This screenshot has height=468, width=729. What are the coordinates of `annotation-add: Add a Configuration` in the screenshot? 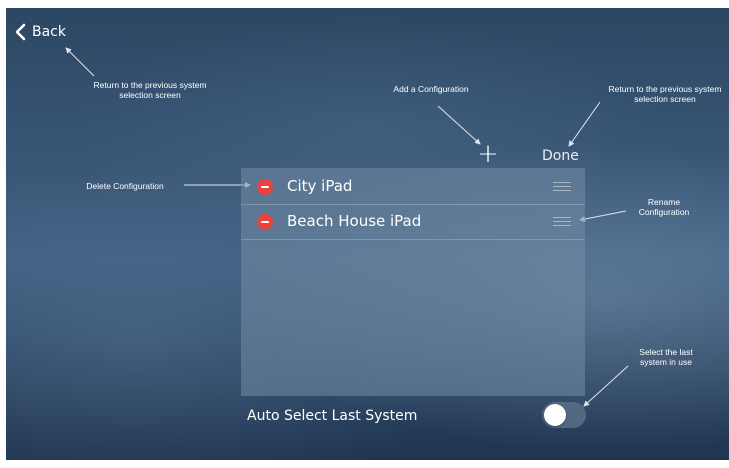 It's located at (431, 89).